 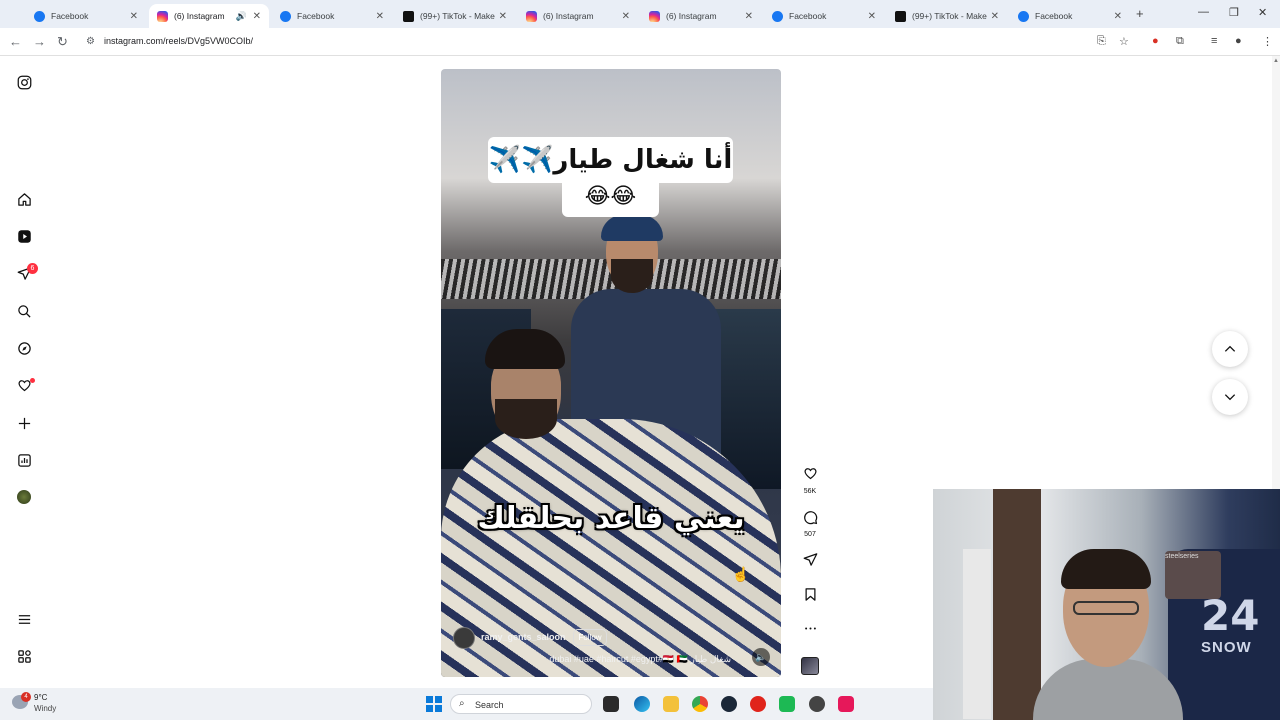 I want to click on app-icon-pink, so click(x=846, y=704).